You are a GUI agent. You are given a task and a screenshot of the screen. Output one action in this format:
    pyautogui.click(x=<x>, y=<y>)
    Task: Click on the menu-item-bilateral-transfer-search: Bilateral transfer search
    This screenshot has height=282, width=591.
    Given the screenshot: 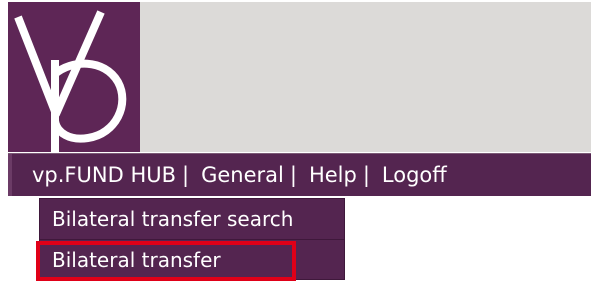 What is the action you would take?
    pyautogui.click(x=192, y=219)
    